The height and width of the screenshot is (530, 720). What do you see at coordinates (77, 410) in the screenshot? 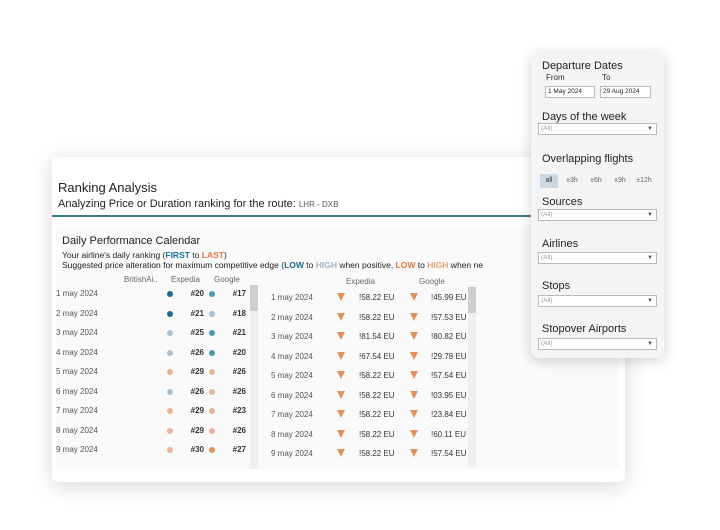
I see `rank-row-date: 7 may 2024` at bounding box center [77, 410].